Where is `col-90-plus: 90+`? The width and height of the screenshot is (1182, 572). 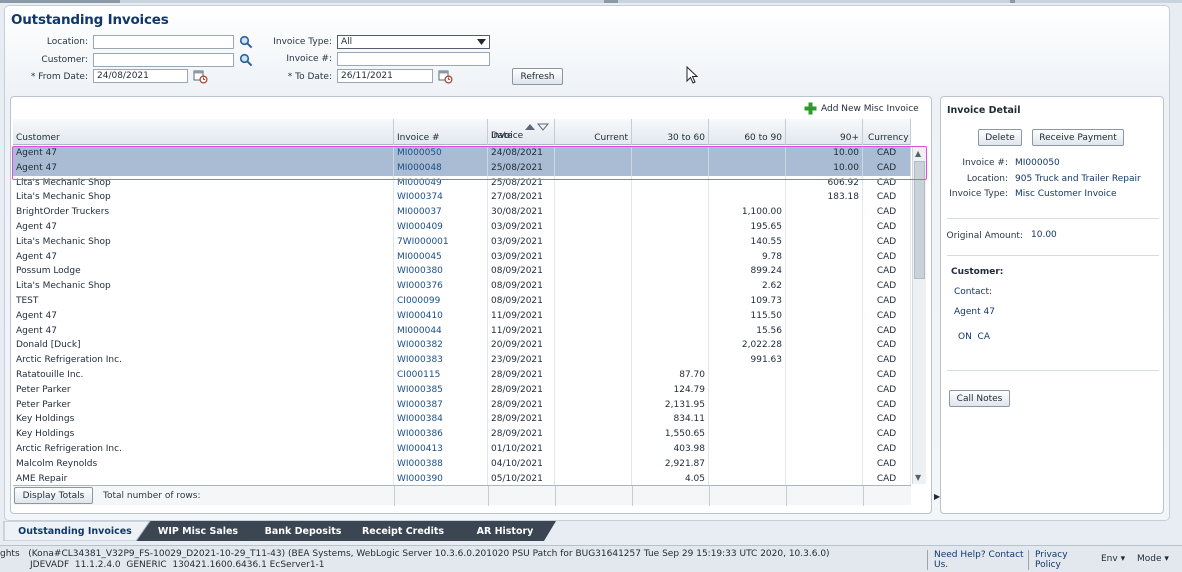
col-90-plus: 90+ is located at coordinates (824, 132).